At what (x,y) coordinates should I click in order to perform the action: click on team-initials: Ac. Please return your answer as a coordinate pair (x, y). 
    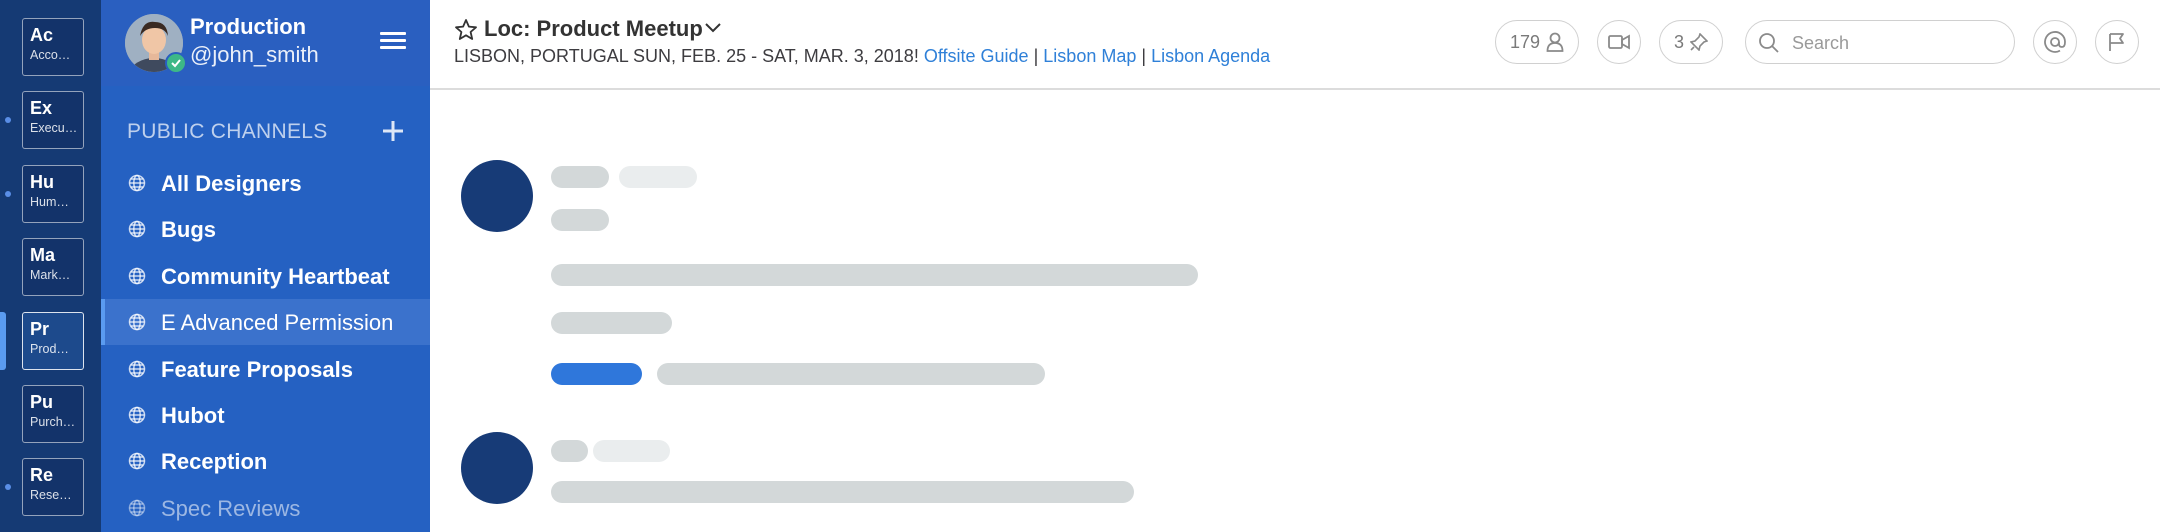
    Looking at the image, I should click on (42, 35).